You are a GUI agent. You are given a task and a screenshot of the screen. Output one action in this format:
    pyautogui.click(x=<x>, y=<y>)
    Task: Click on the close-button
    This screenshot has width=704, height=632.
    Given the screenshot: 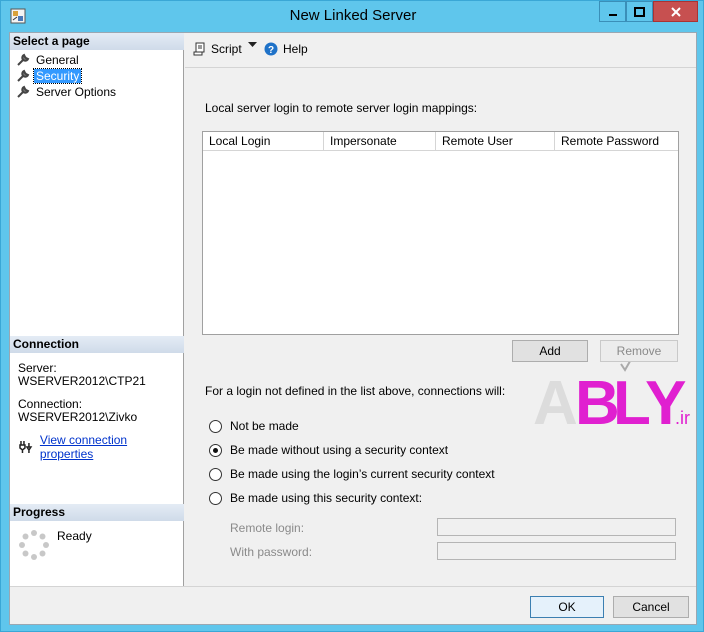 What is the action you would take?
    pyautogui.click(x=675, y=11)
    